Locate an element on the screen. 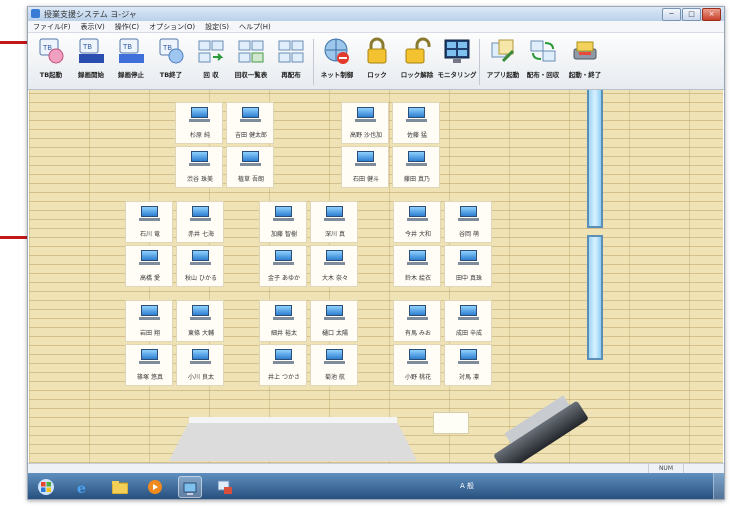 The height and width of the screenshot is (506, 732). show-desktop-button is located at coordinates (718, 486).